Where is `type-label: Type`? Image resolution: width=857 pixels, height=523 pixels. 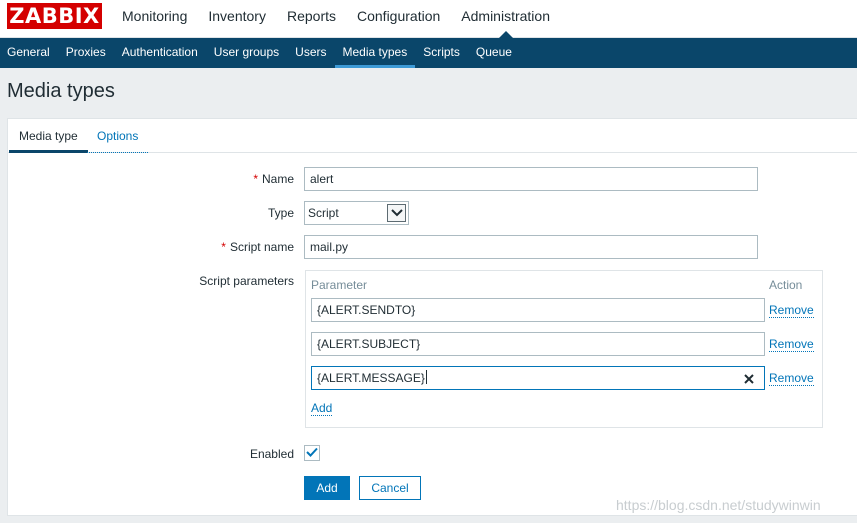 type-label: Type is located at coordinates (280, 213).